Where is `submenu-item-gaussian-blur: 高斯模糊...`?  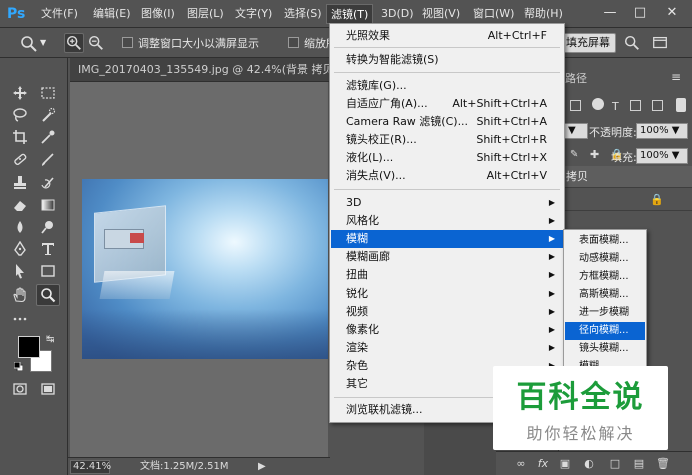 submenu-item-gaussian-blur: 高斯模糊... is located at coordinates (605, 295).